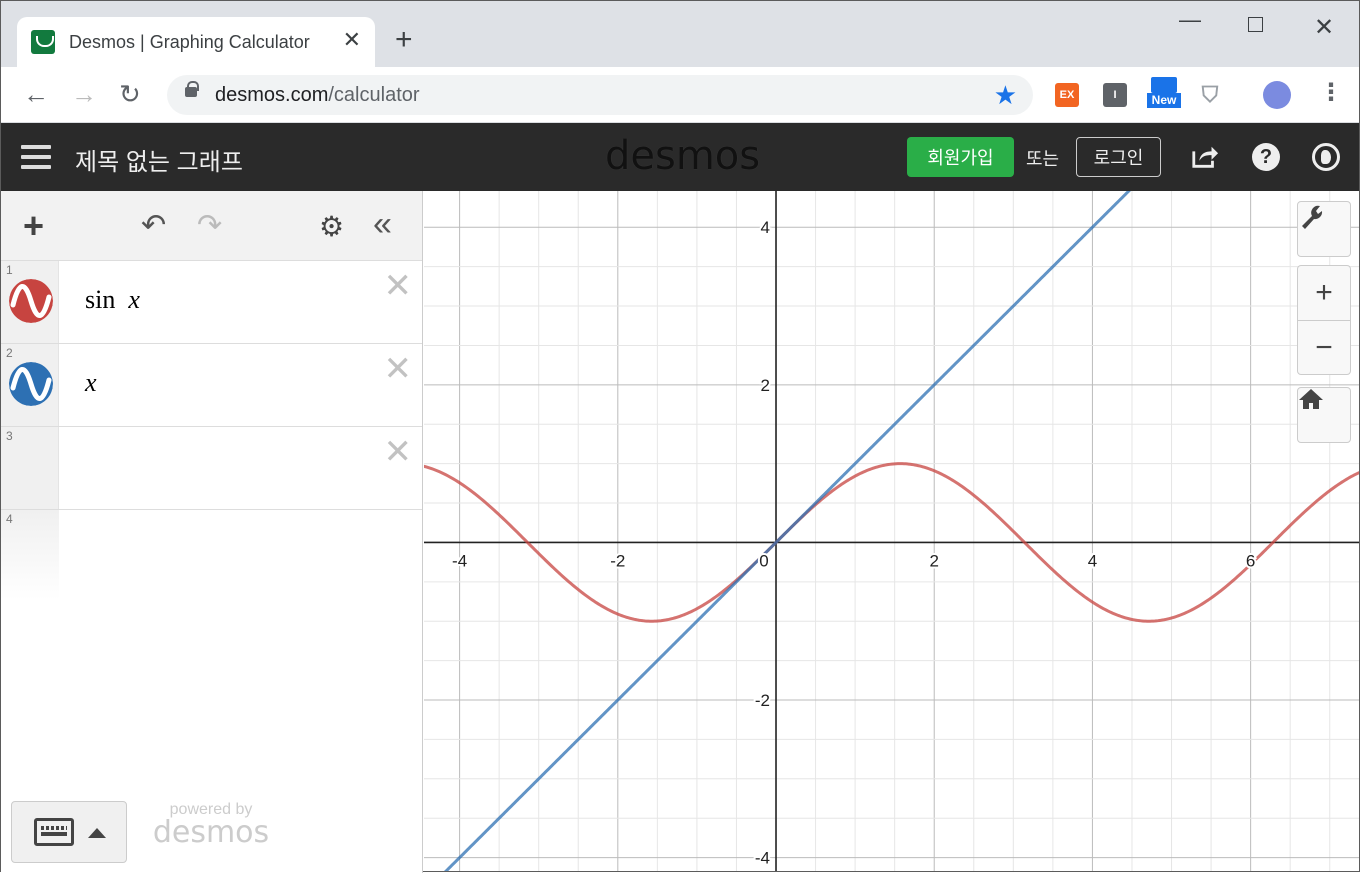 The height and width of the screenshot is (873, 1360). What do you see at coordinates (404, 40) in the screenshot?
I see `new-tab-button: +` at bounding box center [404, 40].